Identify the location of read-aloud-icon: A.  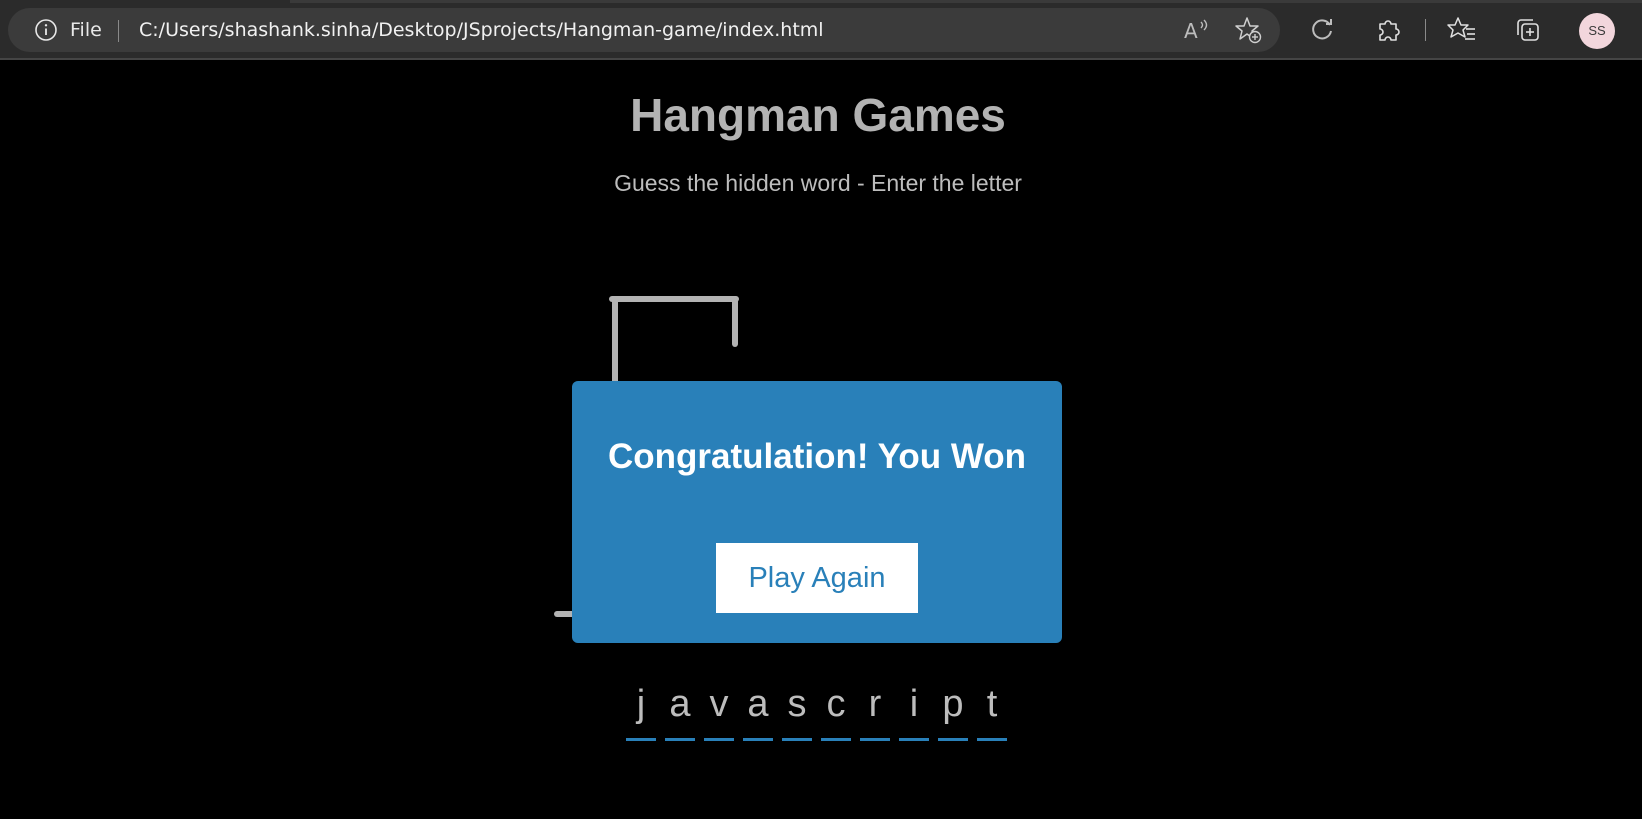
(1196, 30).